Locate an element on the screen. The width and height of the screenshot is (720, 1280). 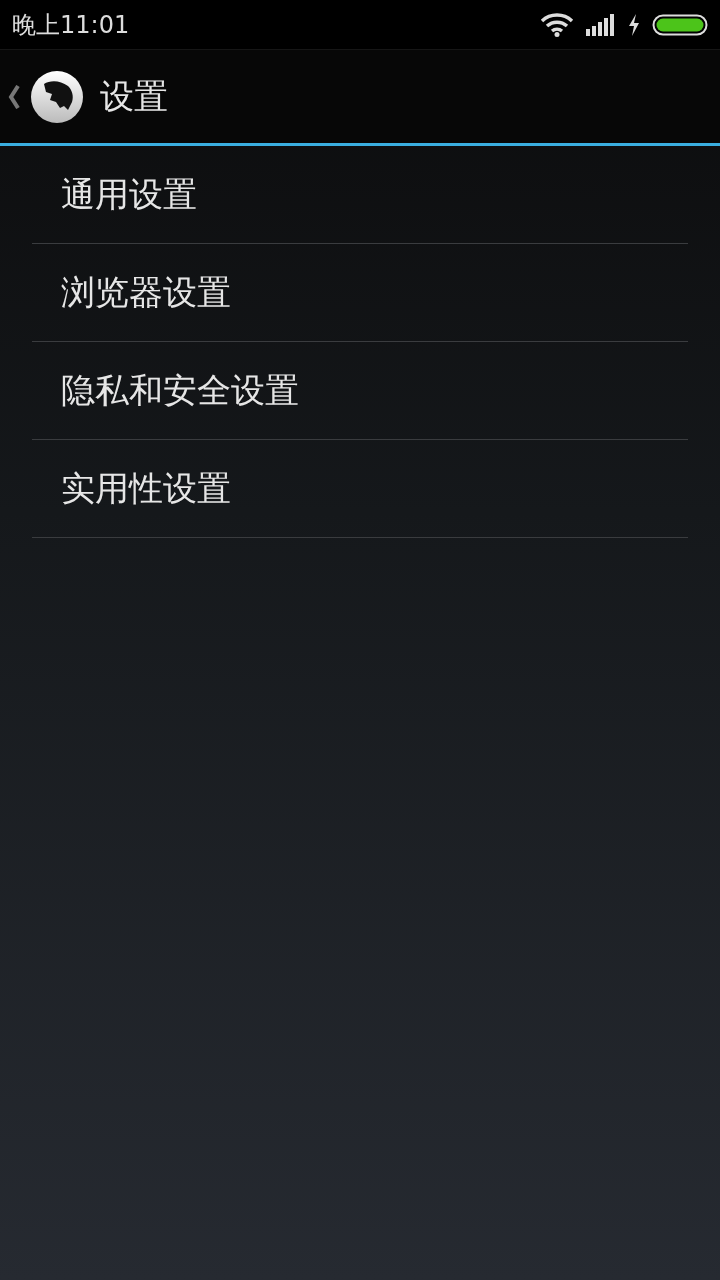
status-time: 晚上11:01 is located at coordinates (71, 25).